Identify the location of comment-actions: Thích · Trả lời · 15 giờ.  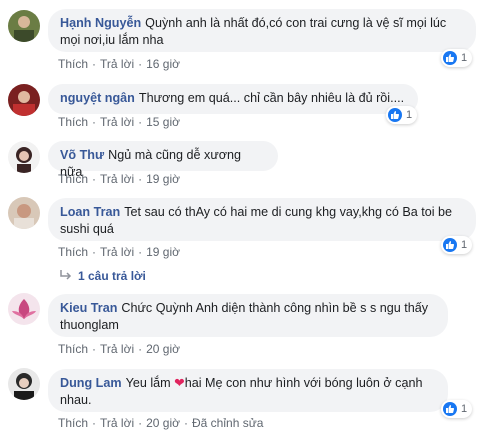
(119, 122).